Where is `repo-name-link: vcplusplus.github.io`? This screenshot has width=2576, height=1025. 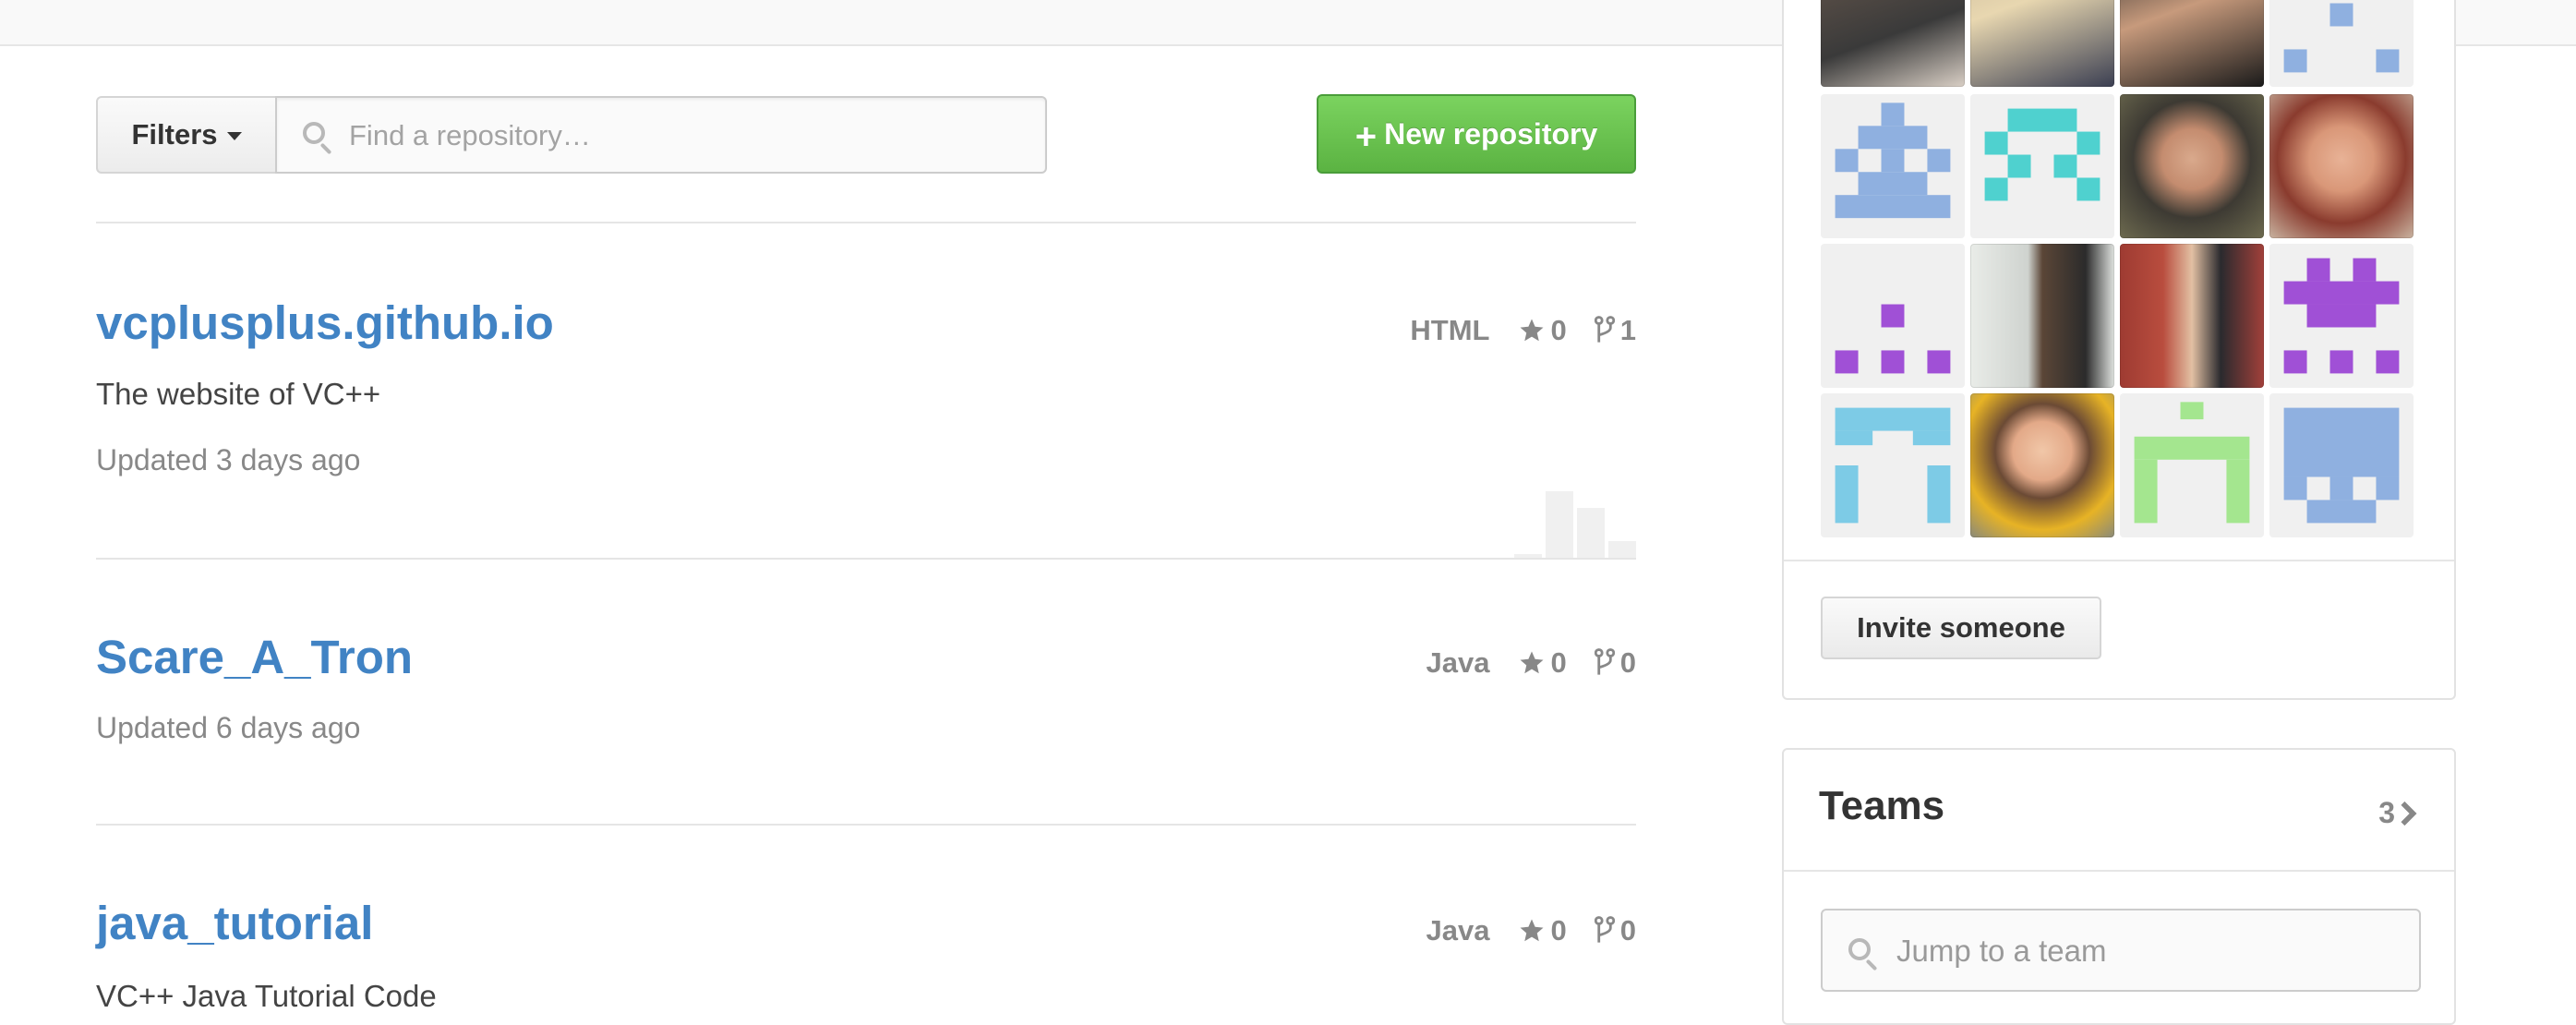 repo-name-link: vcplusplus.github.io is located at coordinates (325, 322).